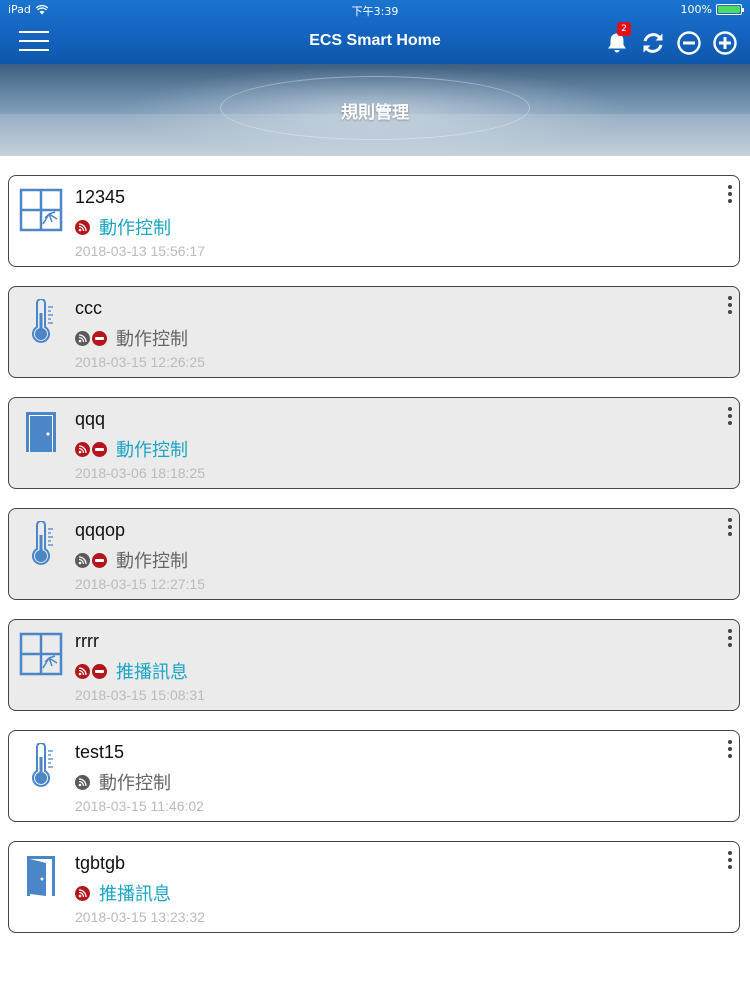 This screenshot has width=750, height=1000. I want to click on rule-card: rrrr 推播訊息 2018-03-15 15:08:31, so click(374, 665).